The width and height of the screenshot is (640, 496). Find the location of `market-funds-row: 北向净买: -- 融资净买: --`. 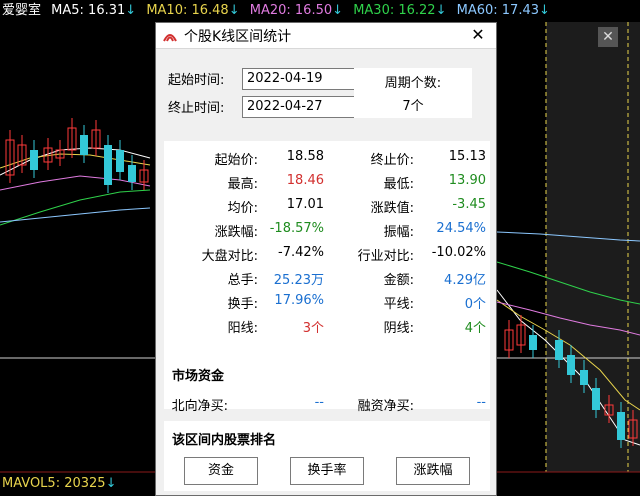

market-funds-row: 北向净买: -- 融资净买: -- is located at coordinates (327, 407).